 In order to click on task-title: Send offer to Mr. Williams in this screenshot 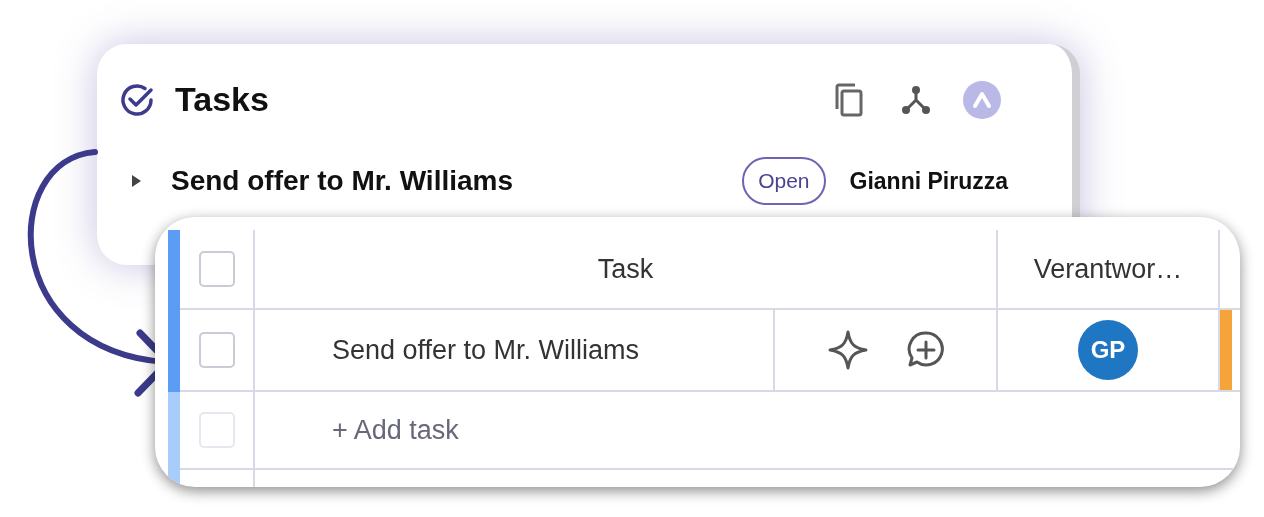, I will do `click(342, 180)`.